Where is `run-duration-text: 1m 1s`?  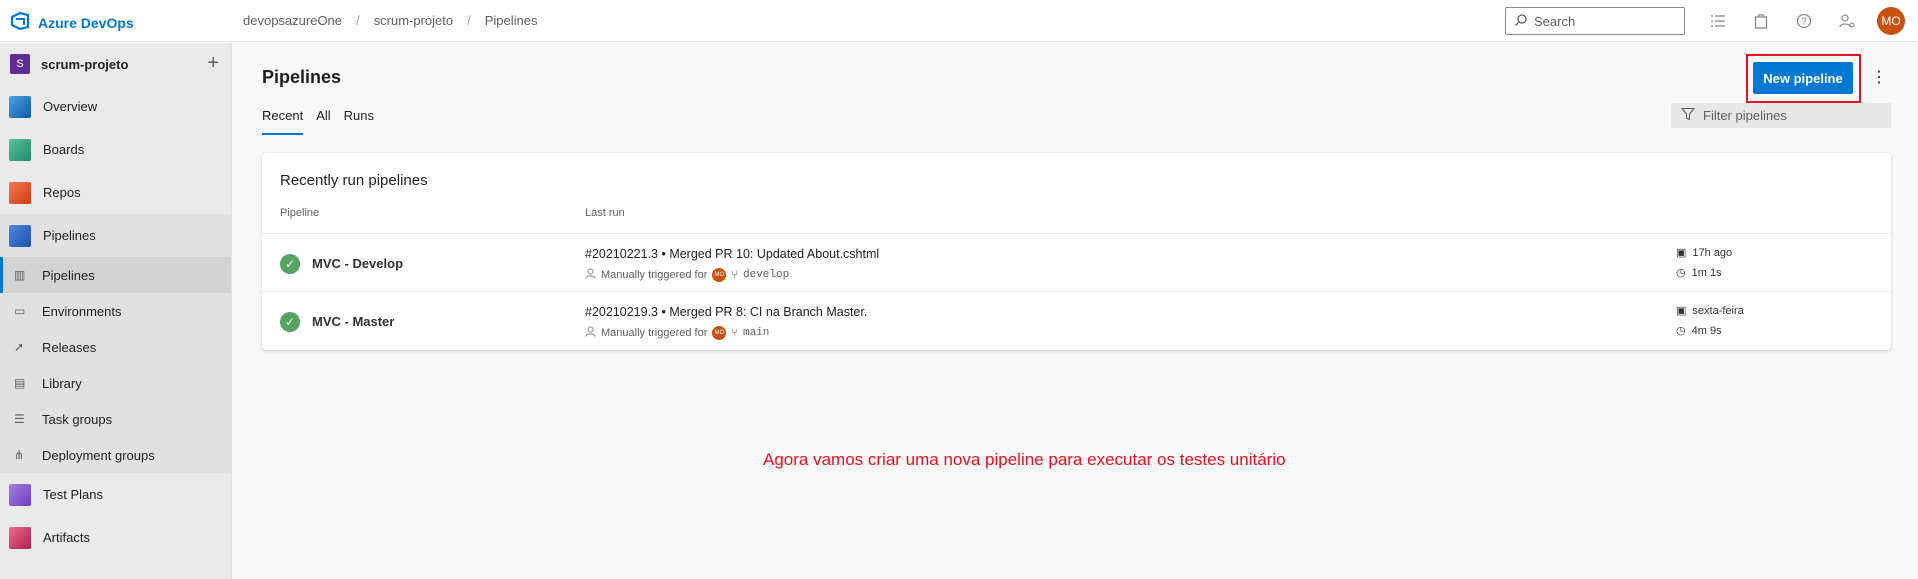 run-duration-text: 1m 1s is located at coordinates (1706, 272).